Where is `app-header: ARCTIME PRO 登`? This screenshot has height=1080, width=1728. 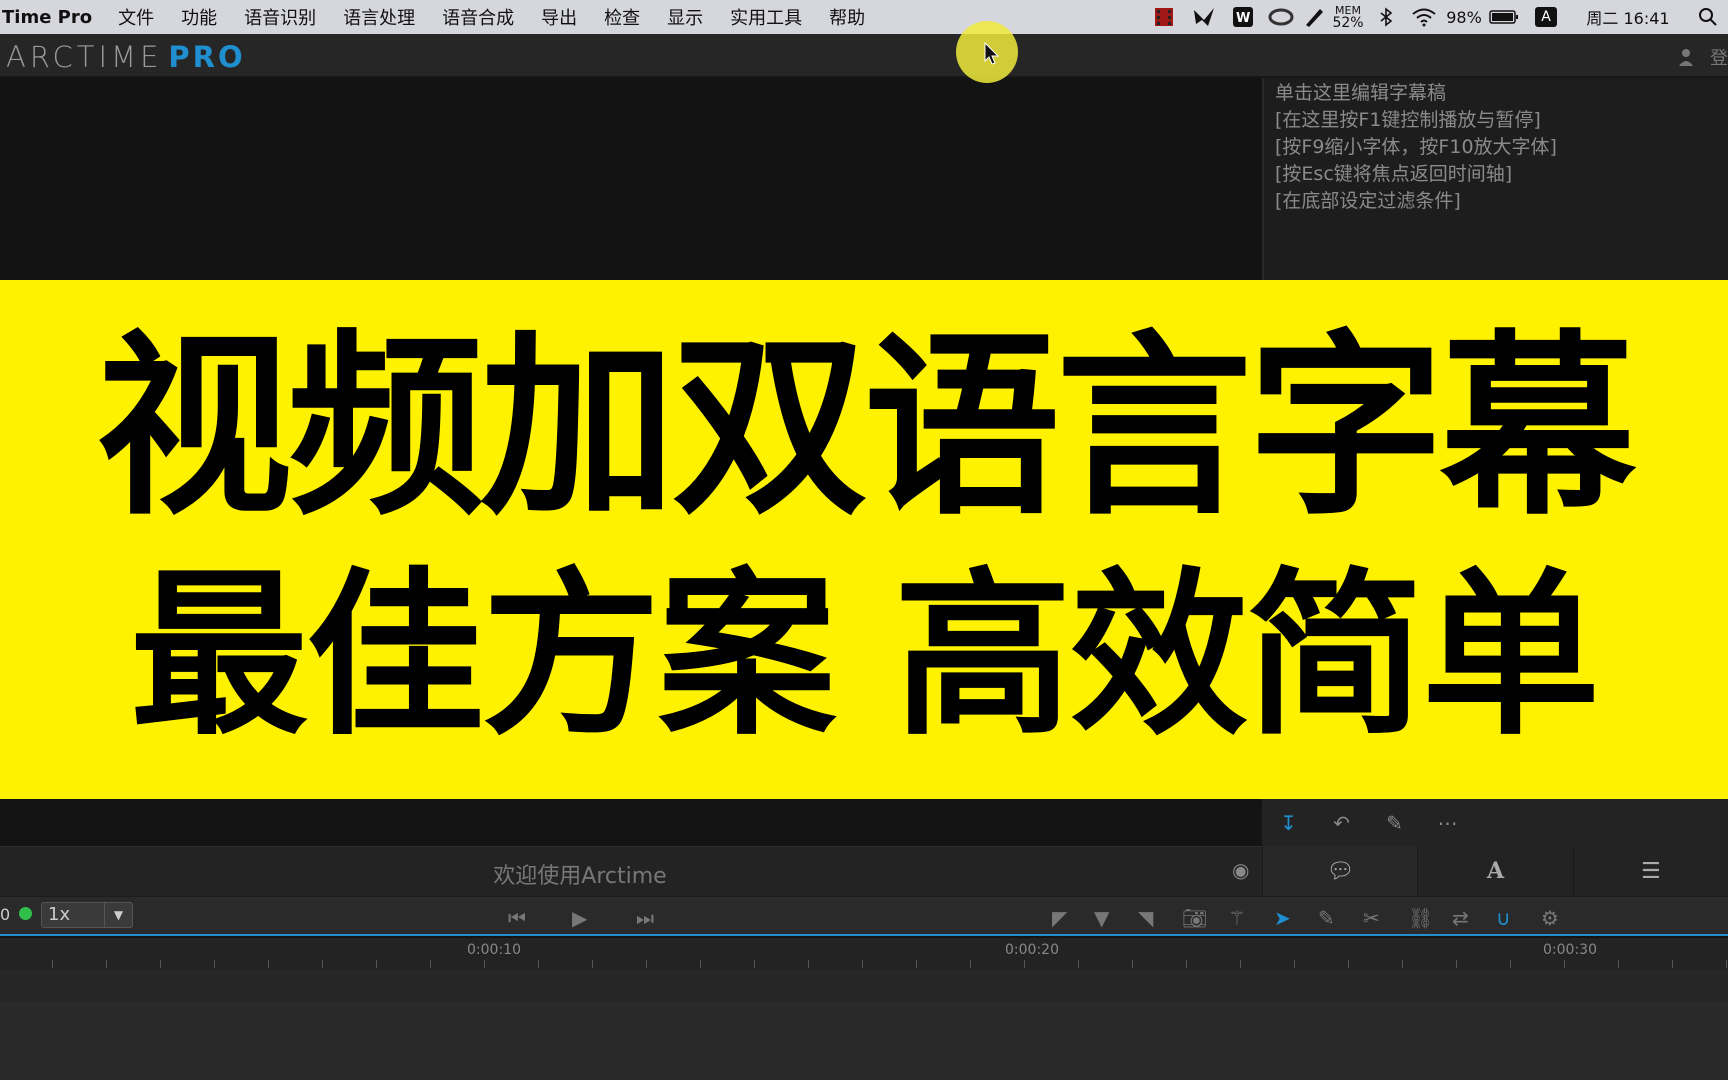
app-header: ARCTIME PRO 登 is located at coordinates (864, 55).